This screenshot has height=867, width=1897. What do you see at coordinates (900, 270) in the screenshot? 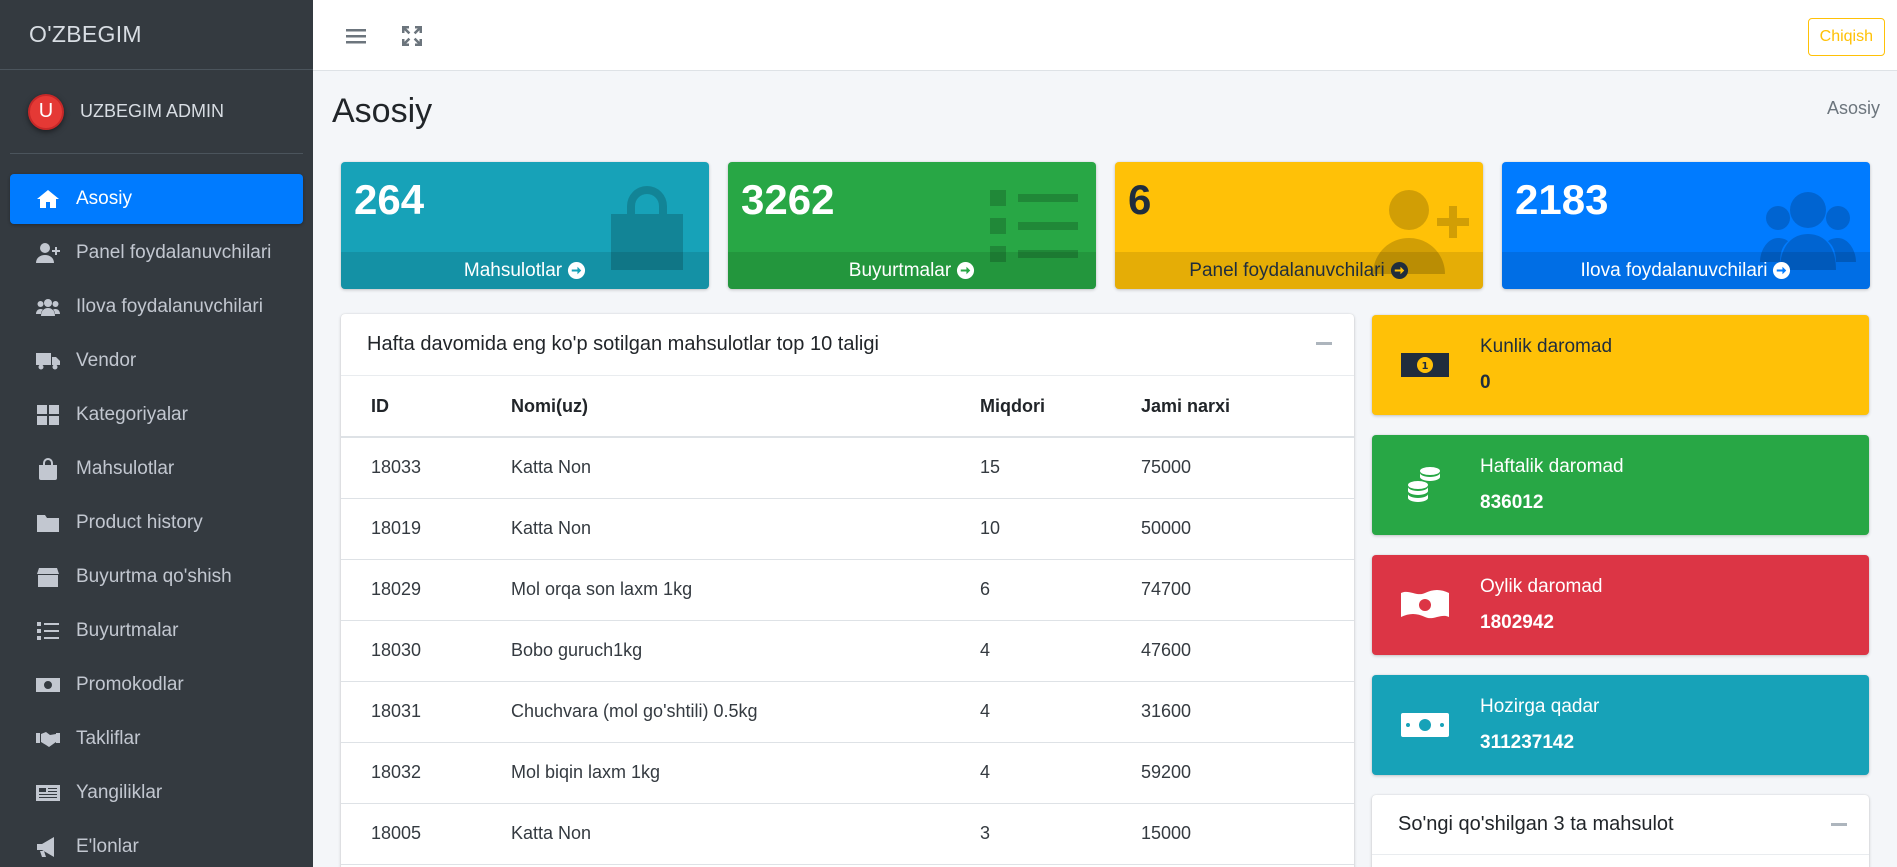
I see `stat-link-label: Buyurtmalar` at bounding box center [900, 270].